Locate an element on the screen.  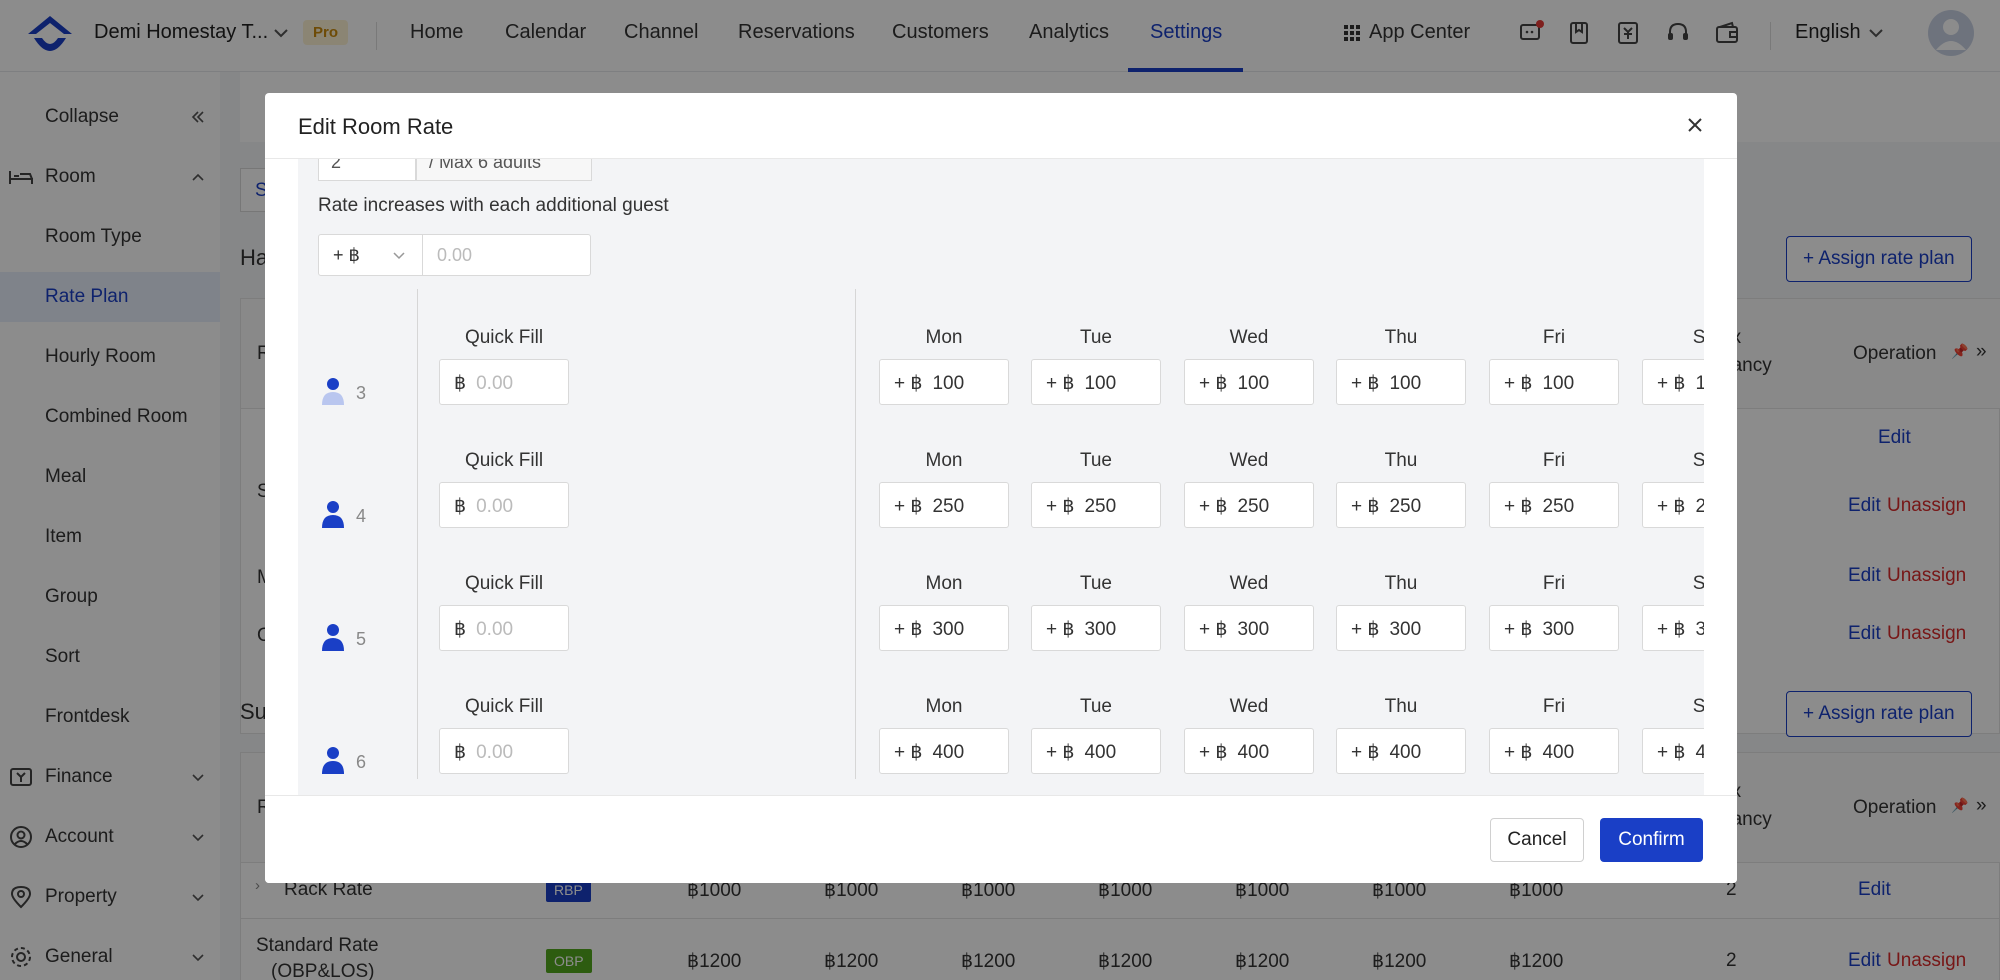
rate-input-wed: + ฿ 400 is located at coordinates (1249, 751).